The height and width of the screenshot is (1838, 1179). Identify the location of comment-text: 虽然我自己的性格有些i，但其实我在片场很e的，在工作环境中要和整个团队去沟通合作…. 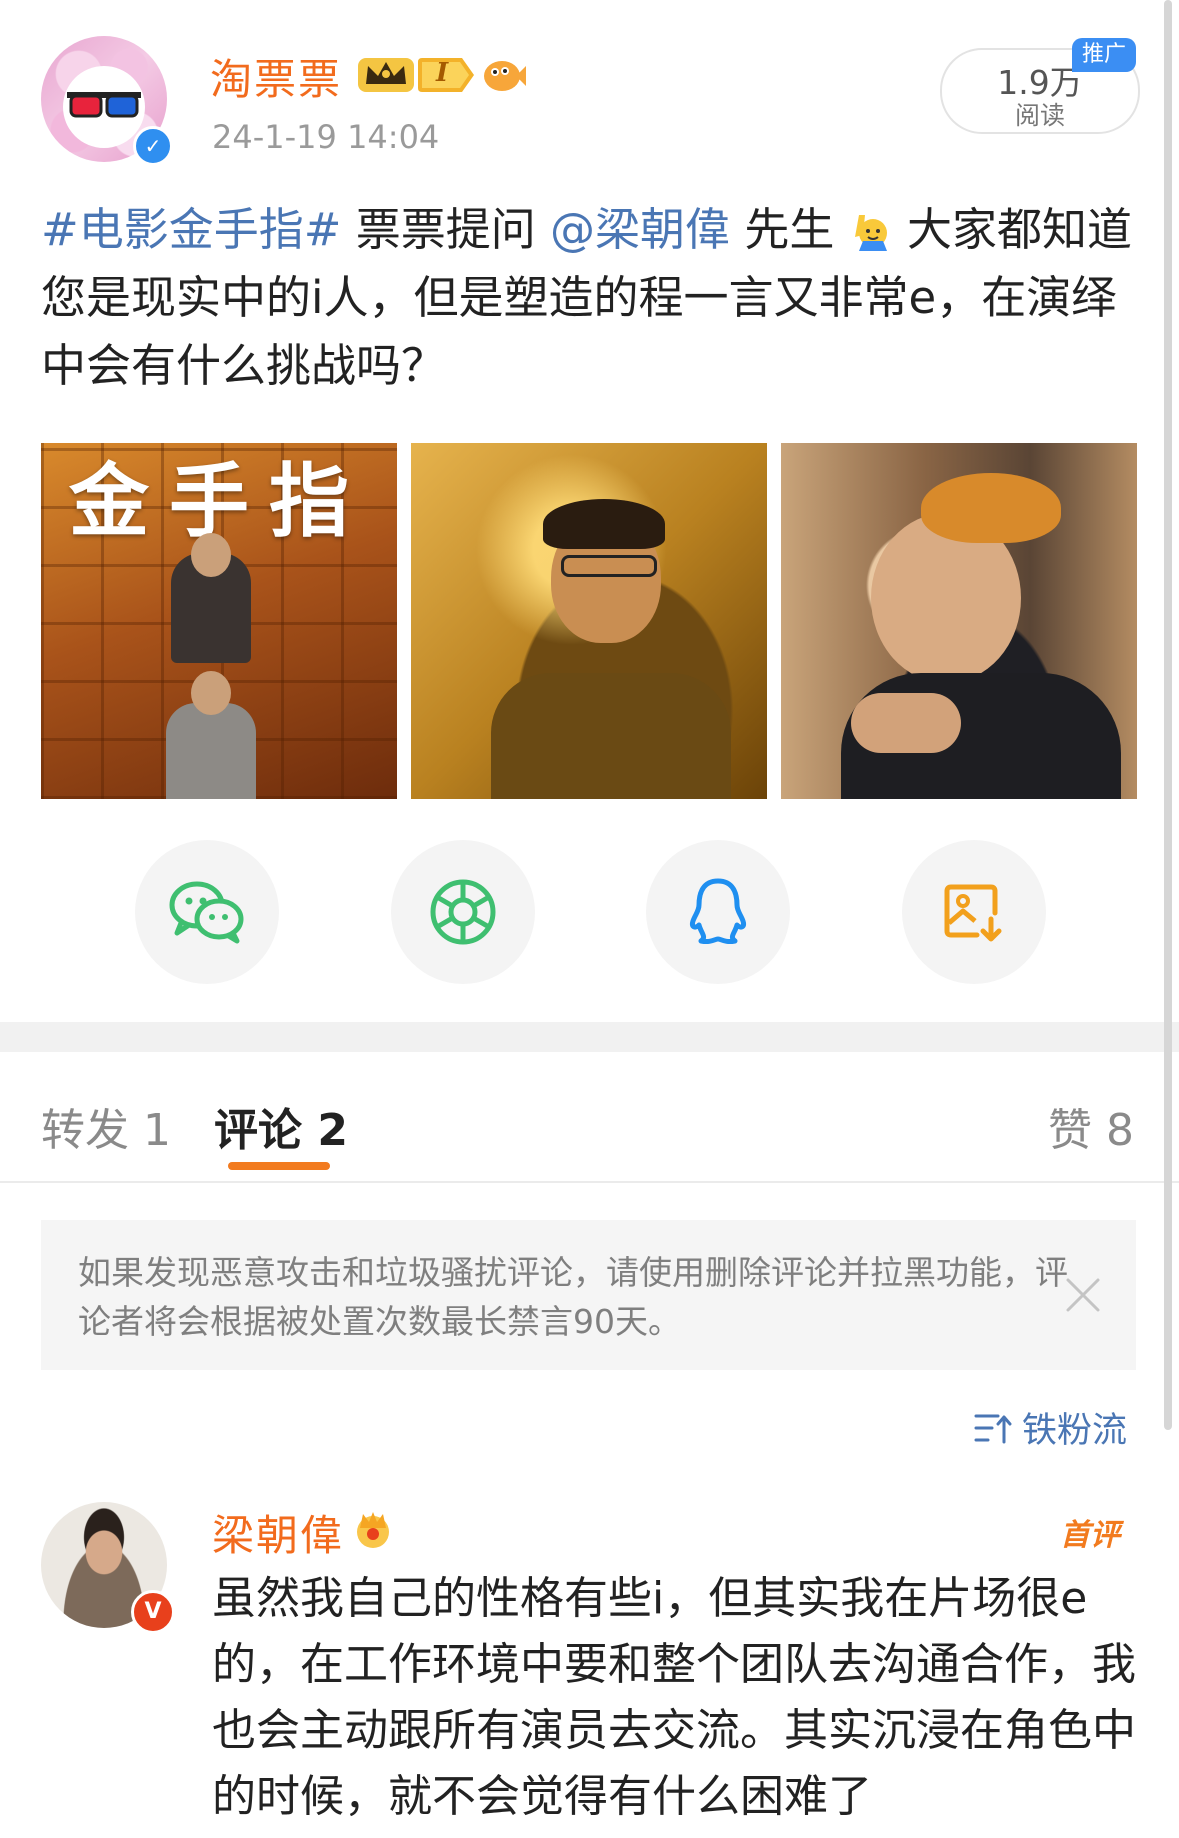
(674, 1697).